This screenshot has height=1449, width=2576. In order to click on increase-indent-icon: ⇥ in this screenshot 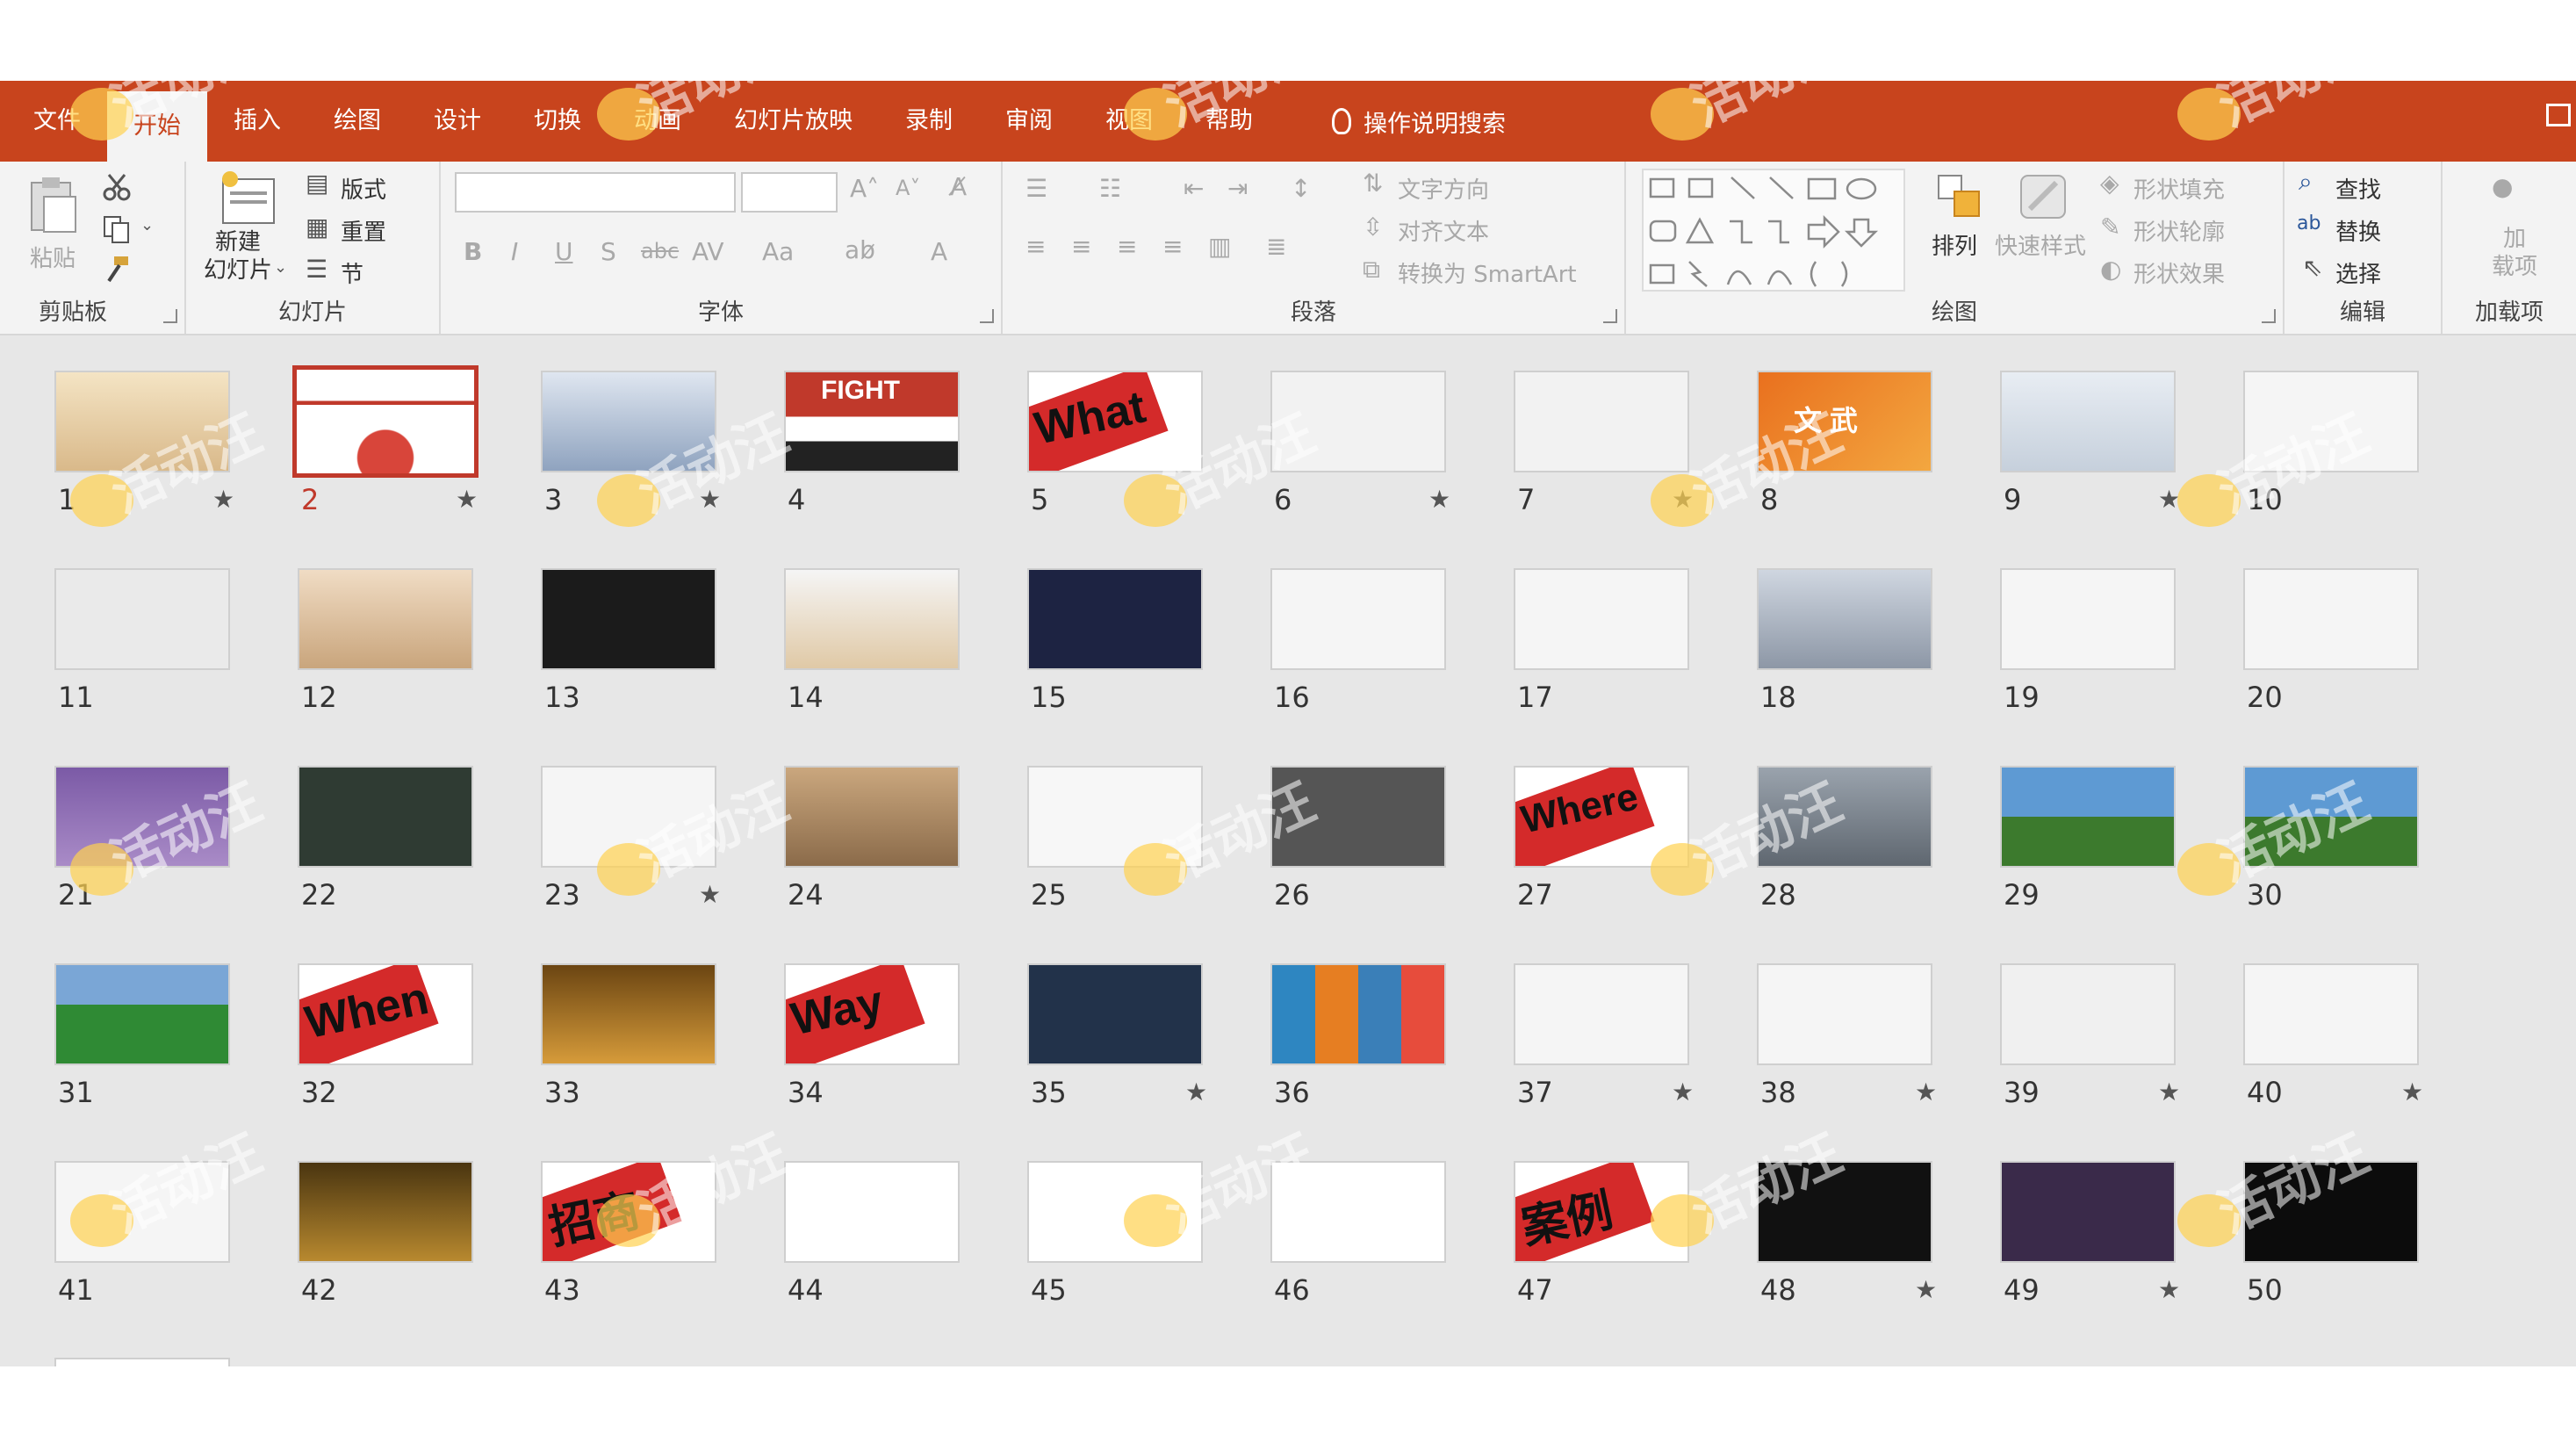, I will do `click(1237, 189)`.